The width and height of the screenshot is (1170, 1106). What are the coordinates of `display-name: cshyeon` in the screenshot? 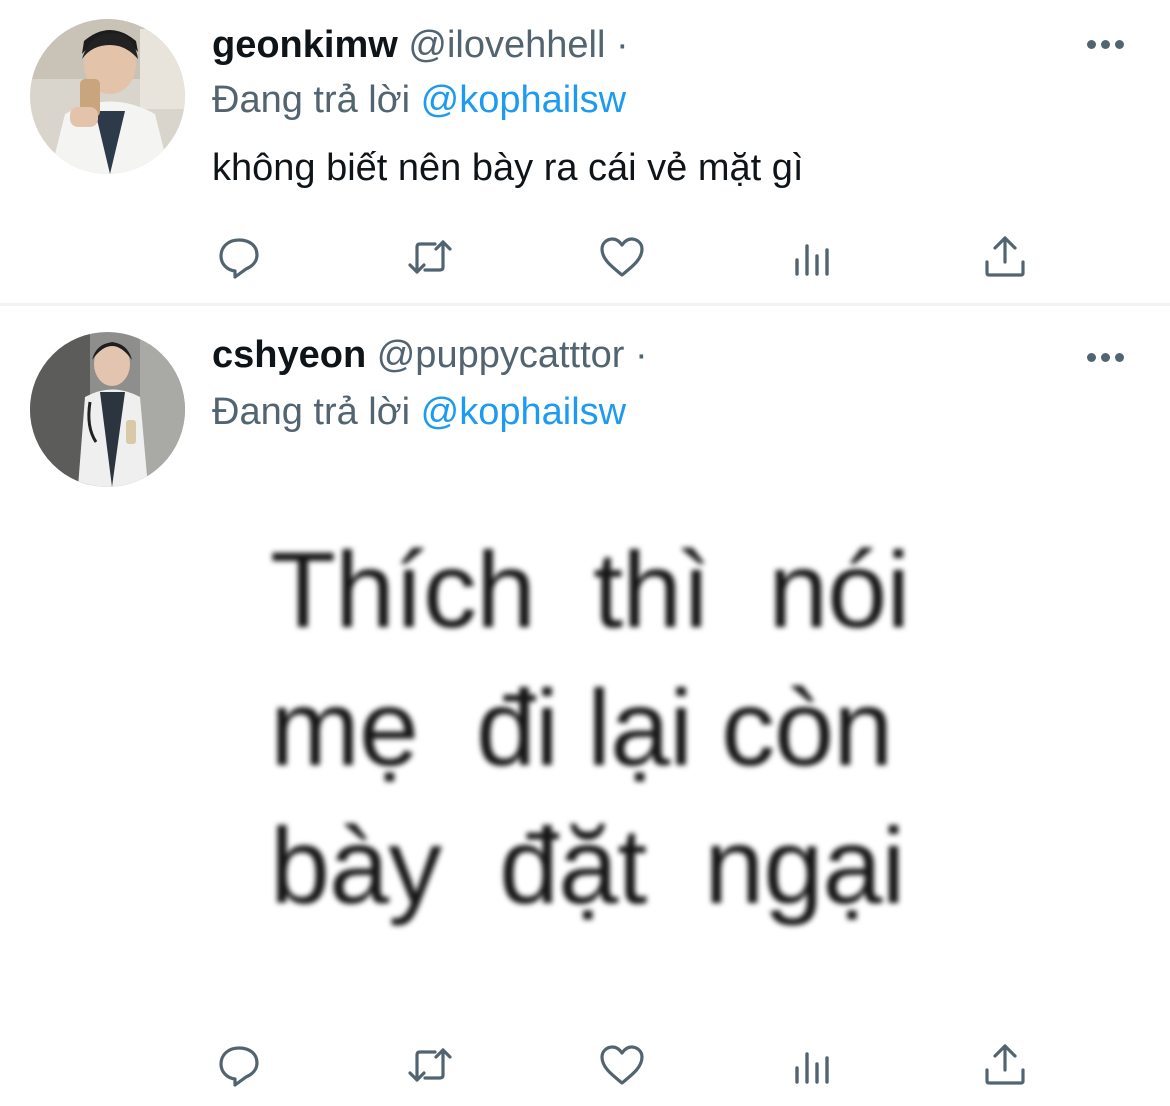 It's located at (289, 355).